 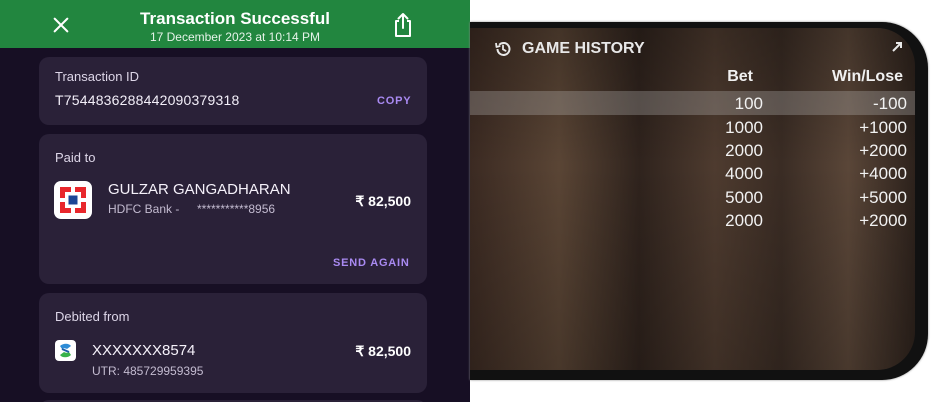 What do you see at coordinates (97, 76) in the screenshot?
I see `transaction-id-label: Transaction ID` at bounding box center [97, 76].